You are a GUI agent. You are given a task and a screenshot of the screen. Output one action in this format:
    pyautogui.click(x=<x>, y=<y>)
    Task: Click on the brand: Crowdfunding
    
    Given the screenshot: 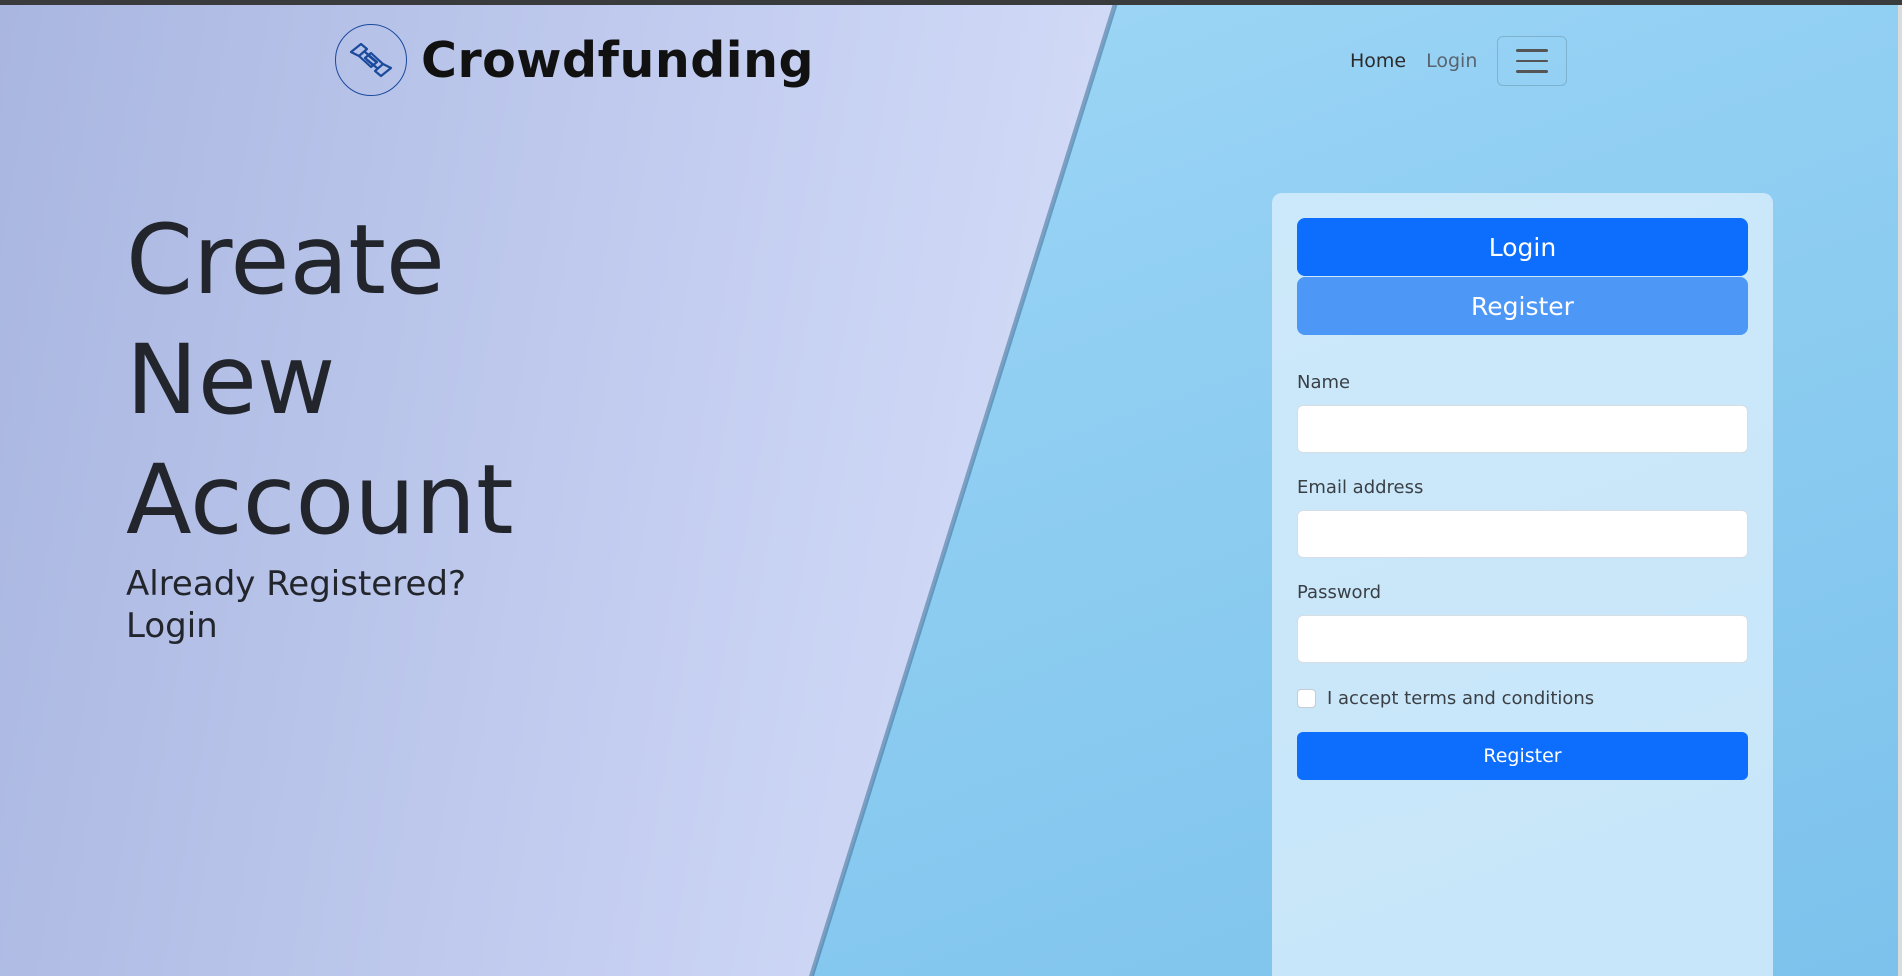 What is the action you would take?
    pyautogui.click(x=574, y=60)
    